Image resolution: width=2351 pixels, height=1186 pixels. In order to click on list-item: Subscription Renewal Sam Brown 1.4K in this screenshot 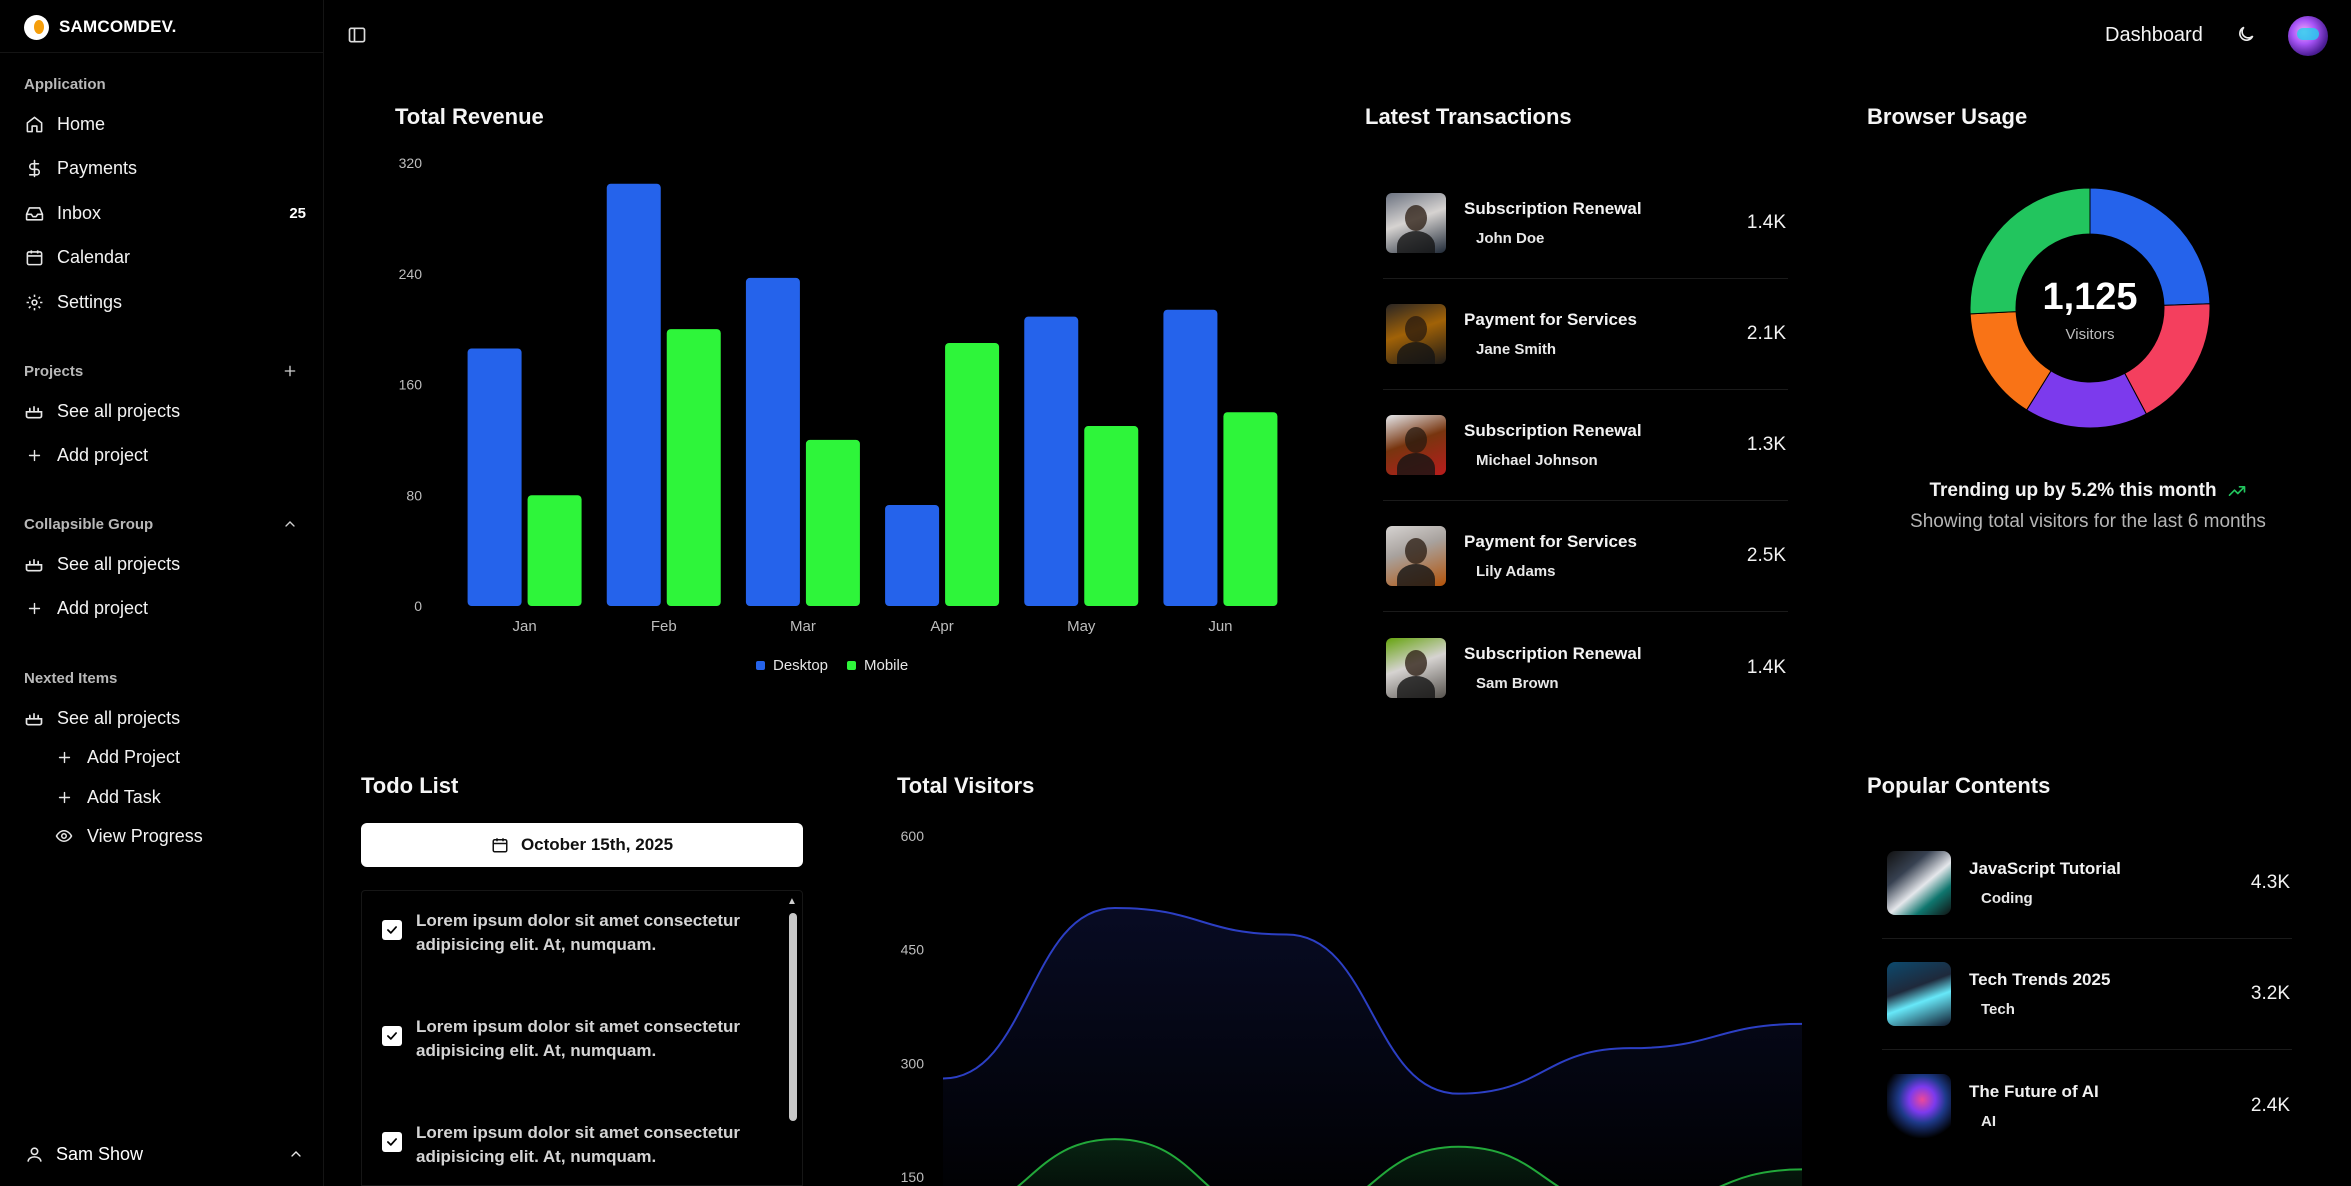, I will do `click(1585, 667)`.